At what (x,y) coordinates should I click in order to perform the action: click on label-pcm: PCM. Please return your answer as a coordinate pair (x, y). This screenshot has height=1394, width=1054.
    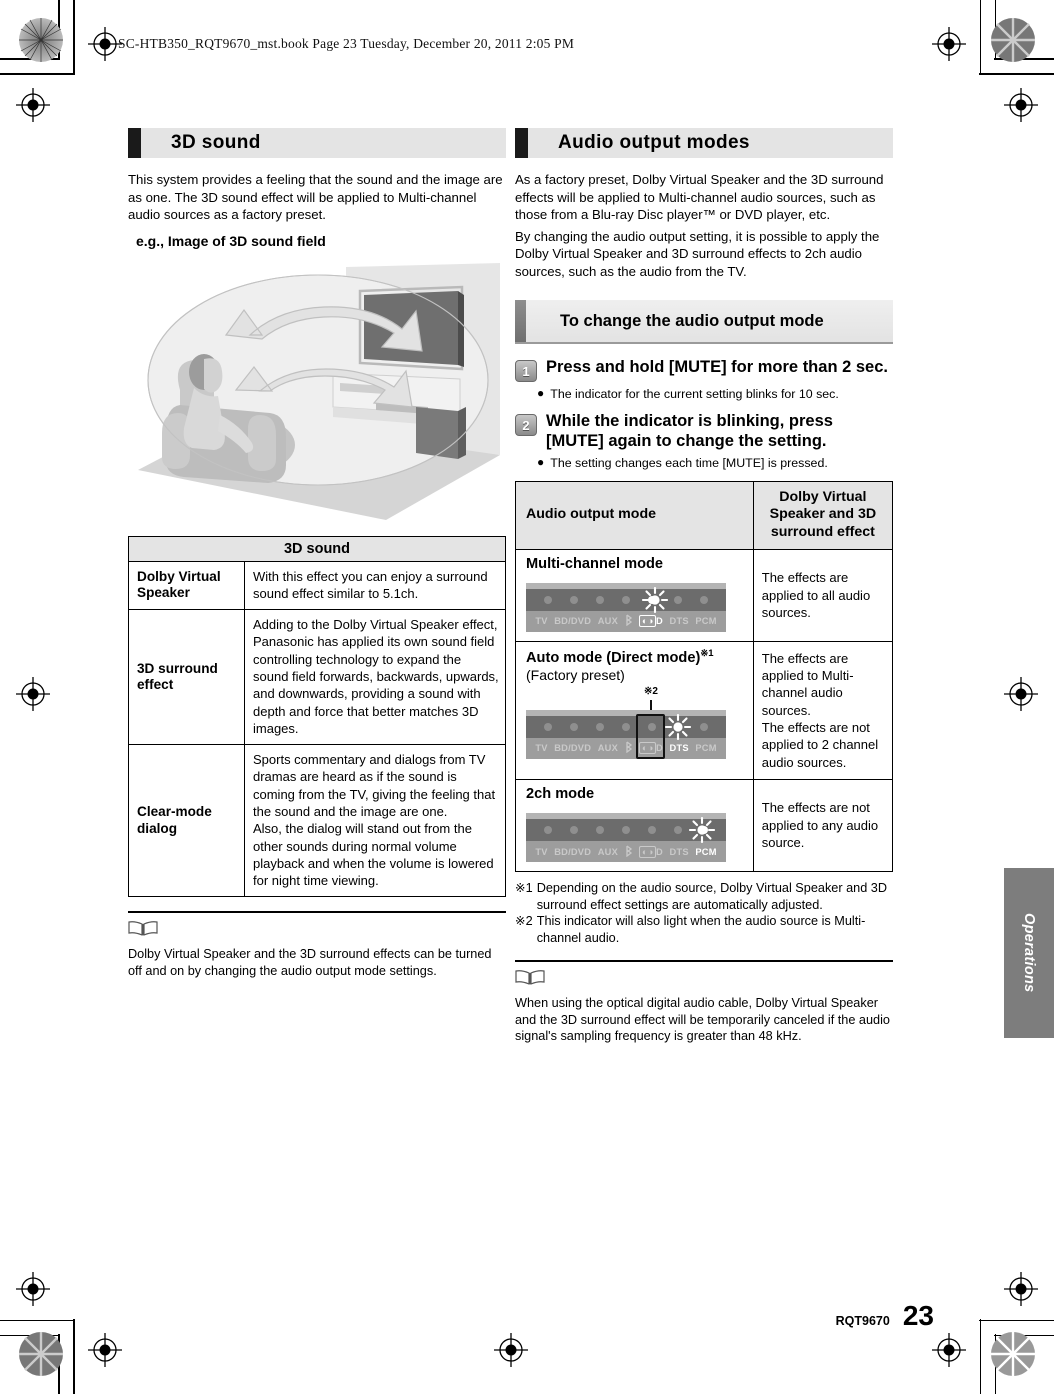
    Looking at the image, I should click on (706, 851).